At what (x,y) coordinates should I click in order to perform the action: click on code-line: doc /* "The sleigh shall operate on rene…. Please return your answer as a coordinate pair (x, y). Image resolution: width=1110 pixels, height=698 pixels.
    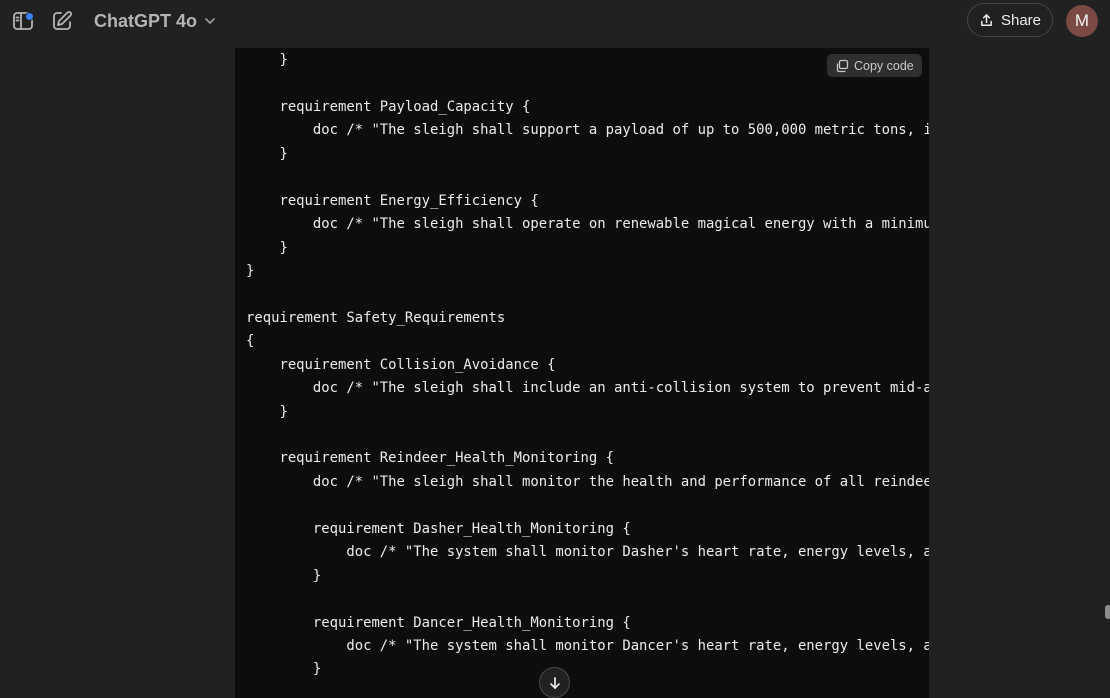
    Looking at the image, I should click on (587, 224).